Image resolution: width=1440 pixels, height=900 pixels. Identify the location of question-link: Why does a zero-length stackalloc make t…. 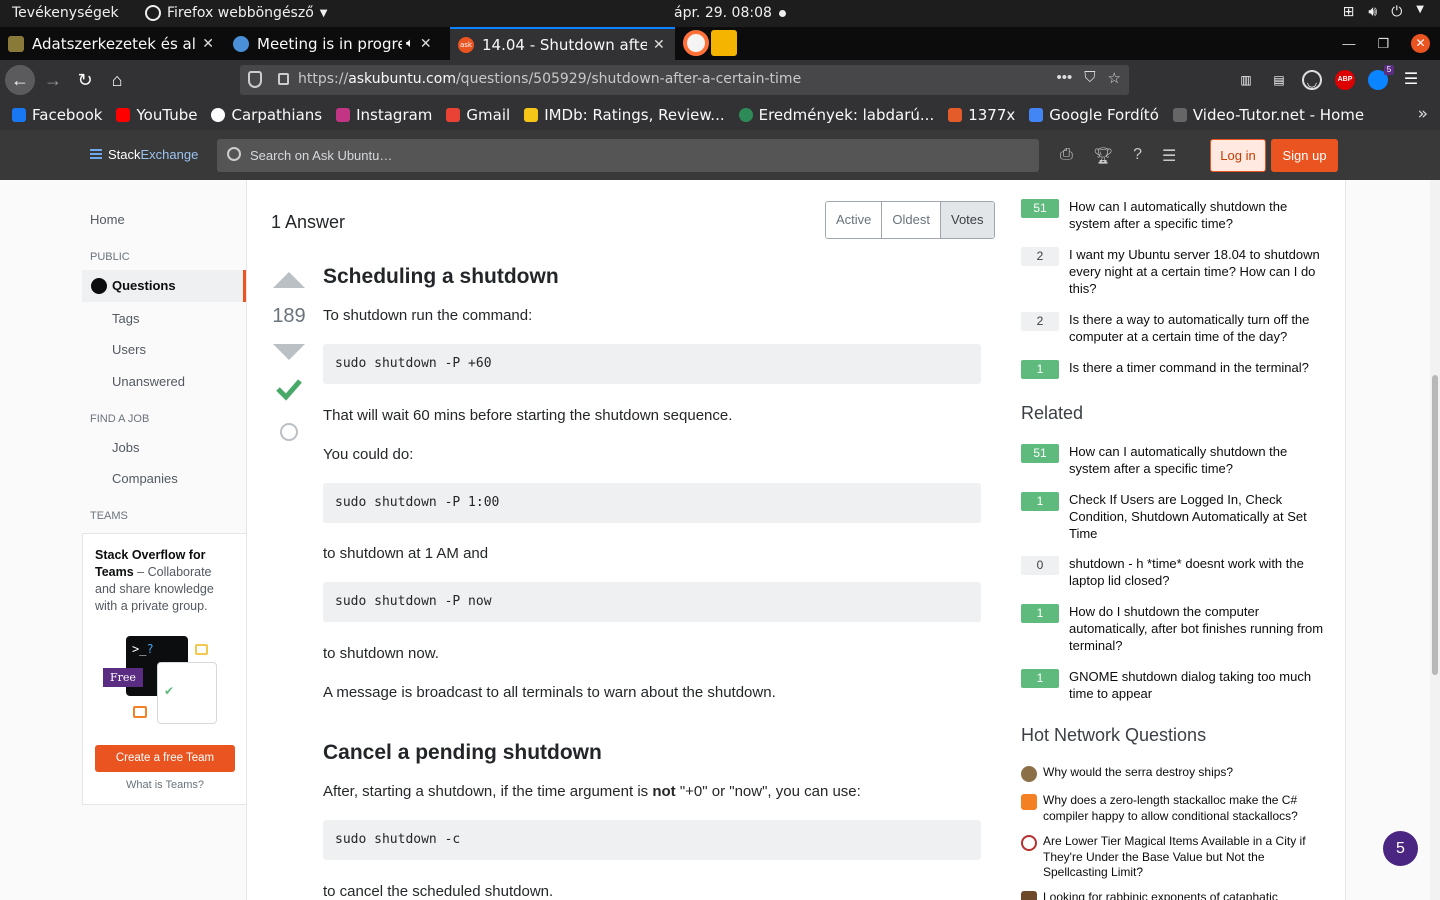
(1182, 808).